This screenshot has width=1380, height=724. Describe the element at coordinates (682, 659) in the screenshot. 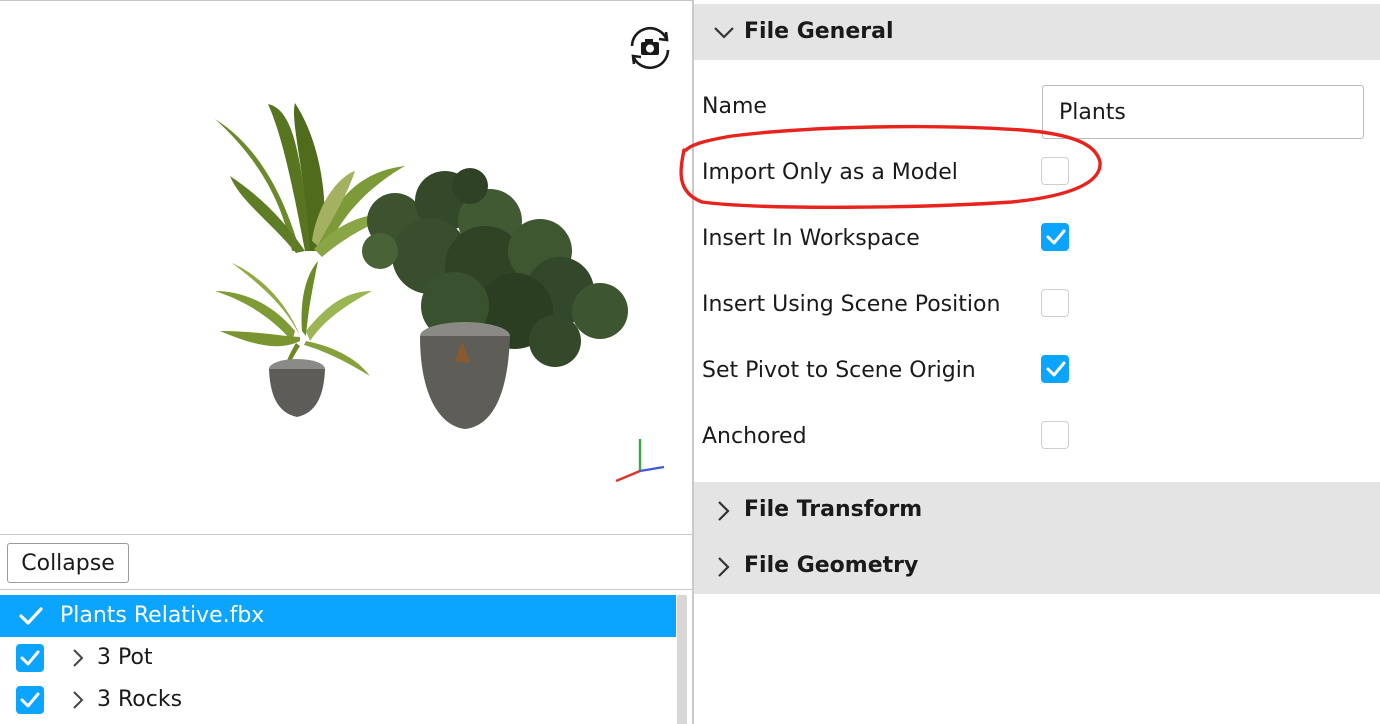

I see `tree-scrollbar` at that location.